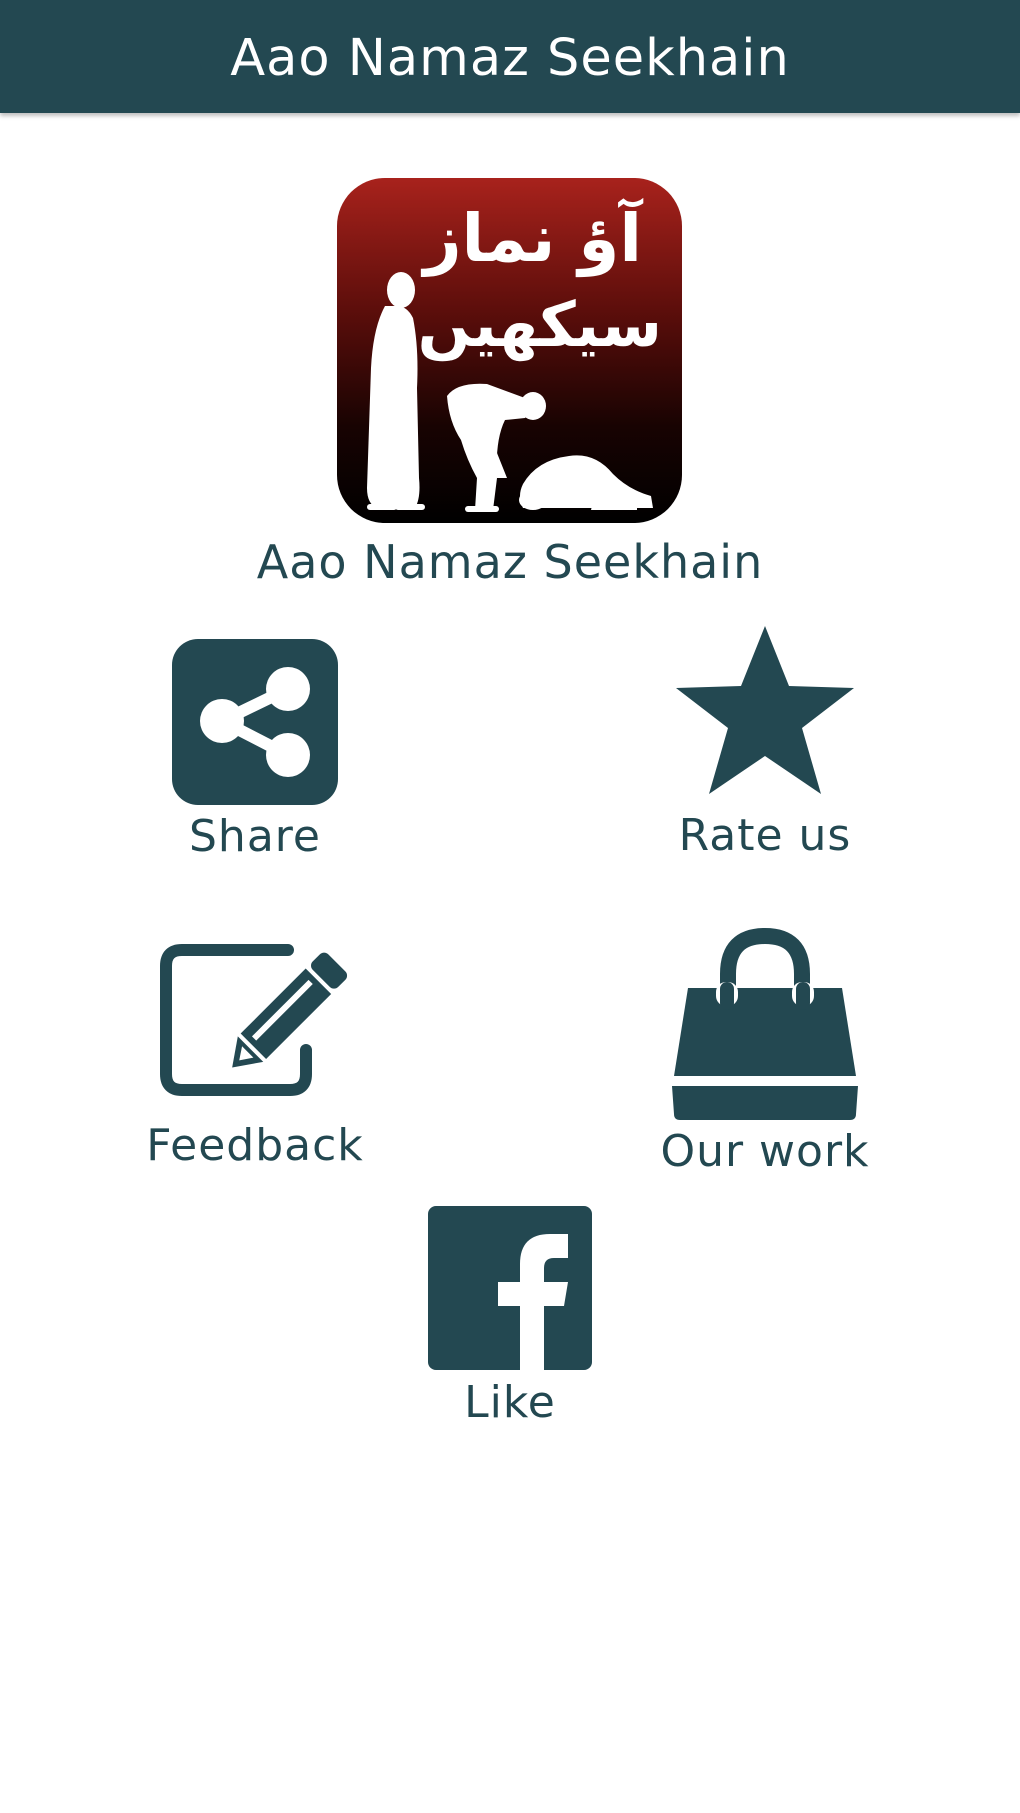 Image resolution: width=1020 pixels, height=1813 pixels. What do you see at coordinates (510, 1402) in the screenshot?
I see `like-label: Like` at bounding box center [510, 1402].